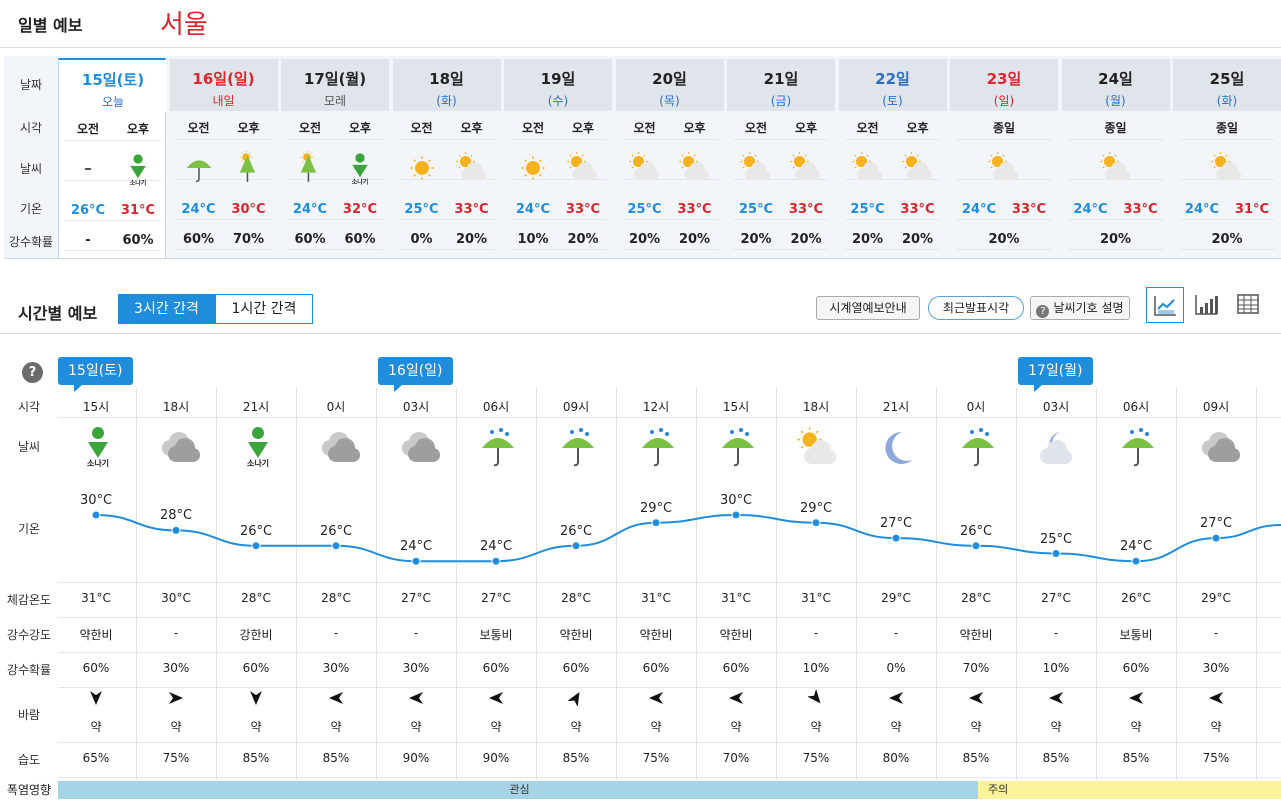  Describe the element at coordinates (446, 158) in the screenshot. I see `day-column: 18일 (화) 오전 0% 오후 20% 25°C 33°C` at that location.